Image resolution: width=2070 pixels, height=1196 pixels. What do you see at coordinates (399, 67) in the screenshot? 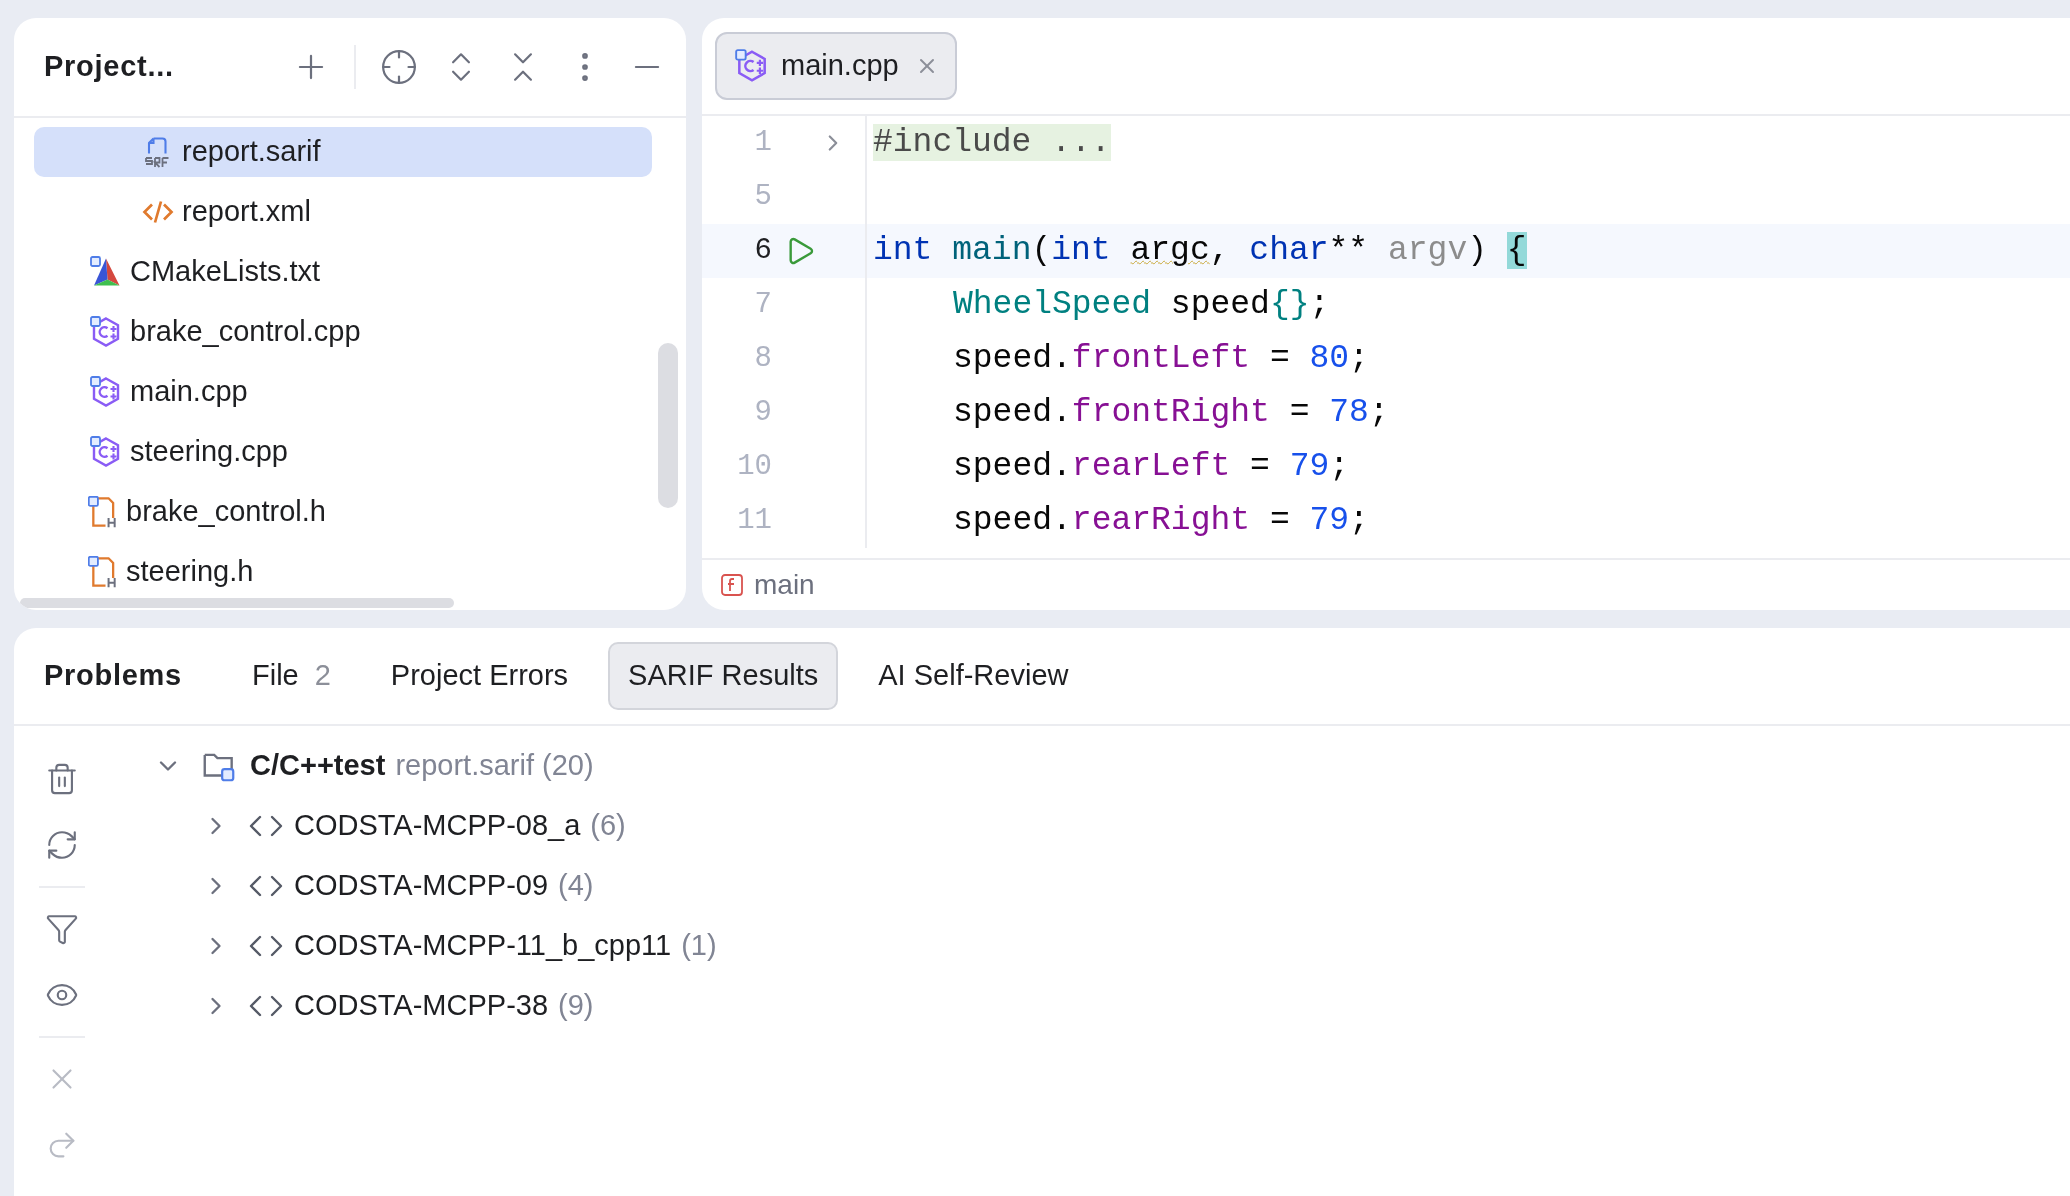
I see `crosshair-icon` at bounding box center [399, 67].